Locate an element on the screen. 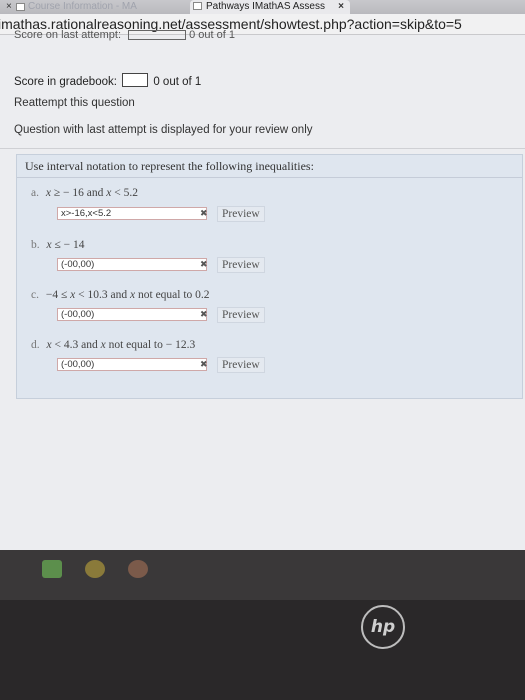 This screenshot has height=700, width=525. math-value: 0.2 is located at coordinates (202, 295).